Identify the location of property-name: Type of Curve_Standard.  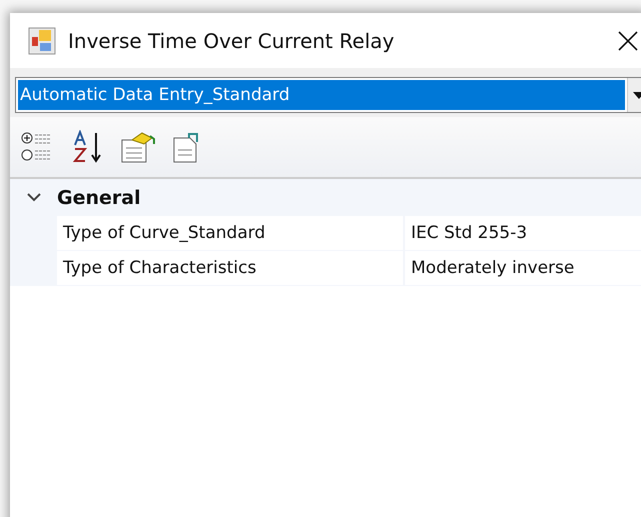
(231, 233).